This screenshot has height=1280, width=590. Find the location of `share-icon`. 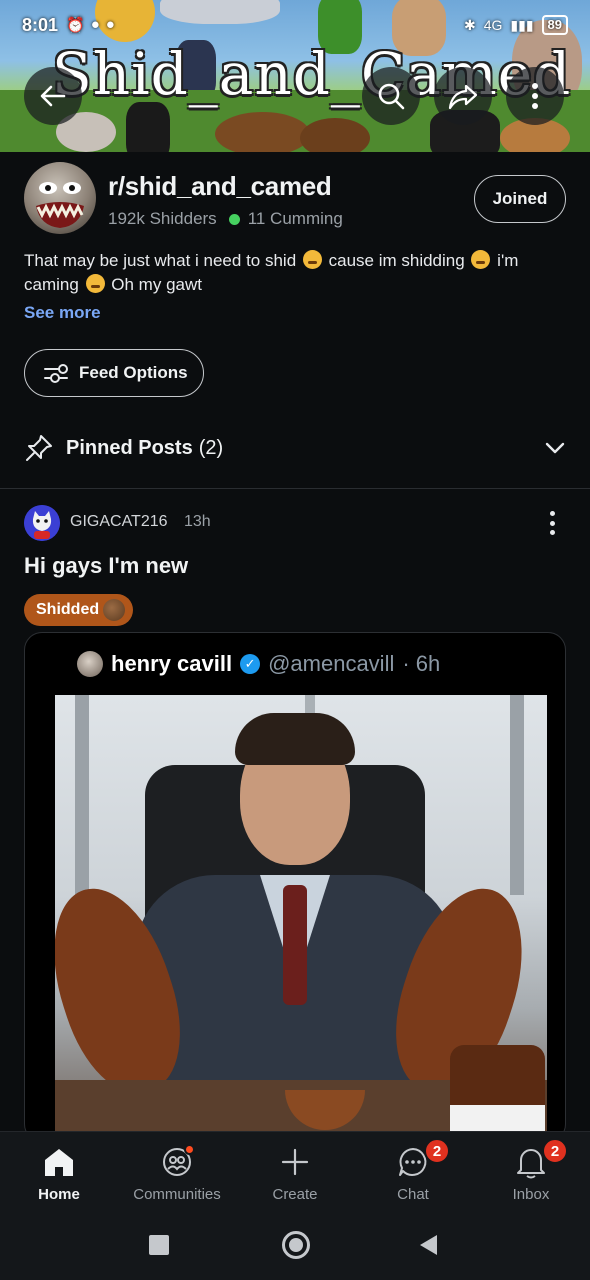

share-icon is located at coordinates (463, 97).